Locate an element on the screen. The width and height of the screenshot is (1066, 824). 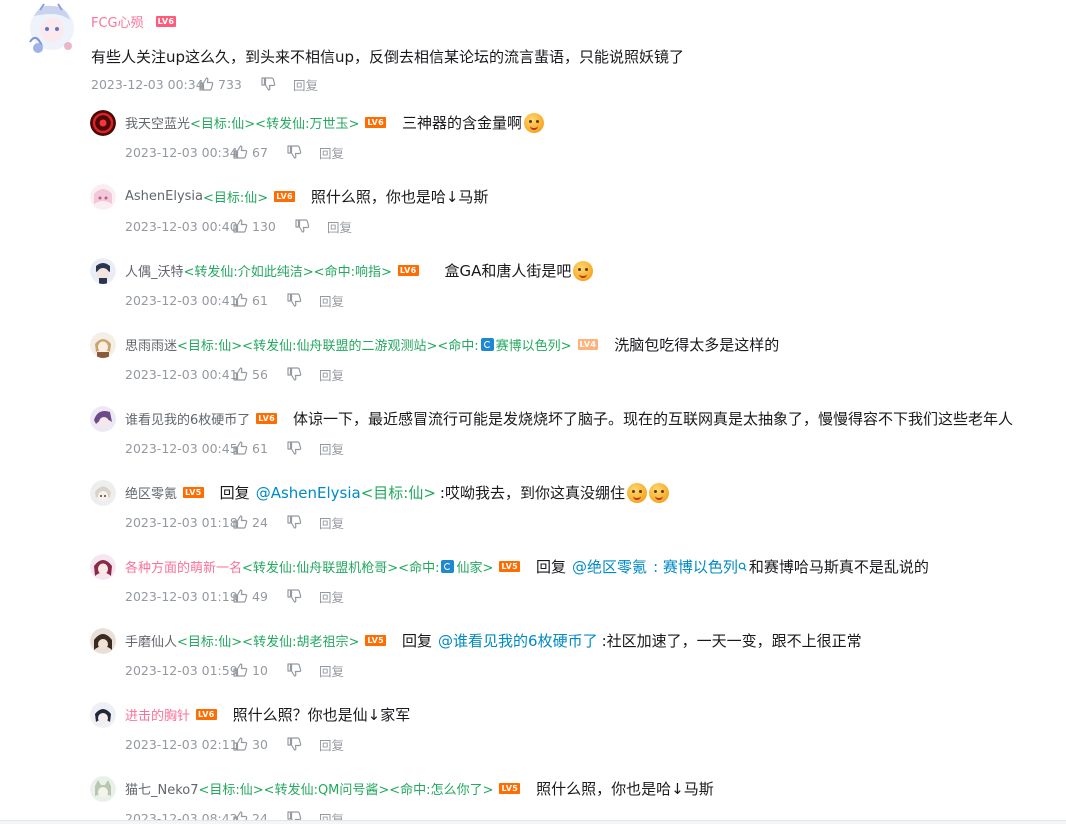
mention-link: @AshenElysia is located at coordinates (308, 493).